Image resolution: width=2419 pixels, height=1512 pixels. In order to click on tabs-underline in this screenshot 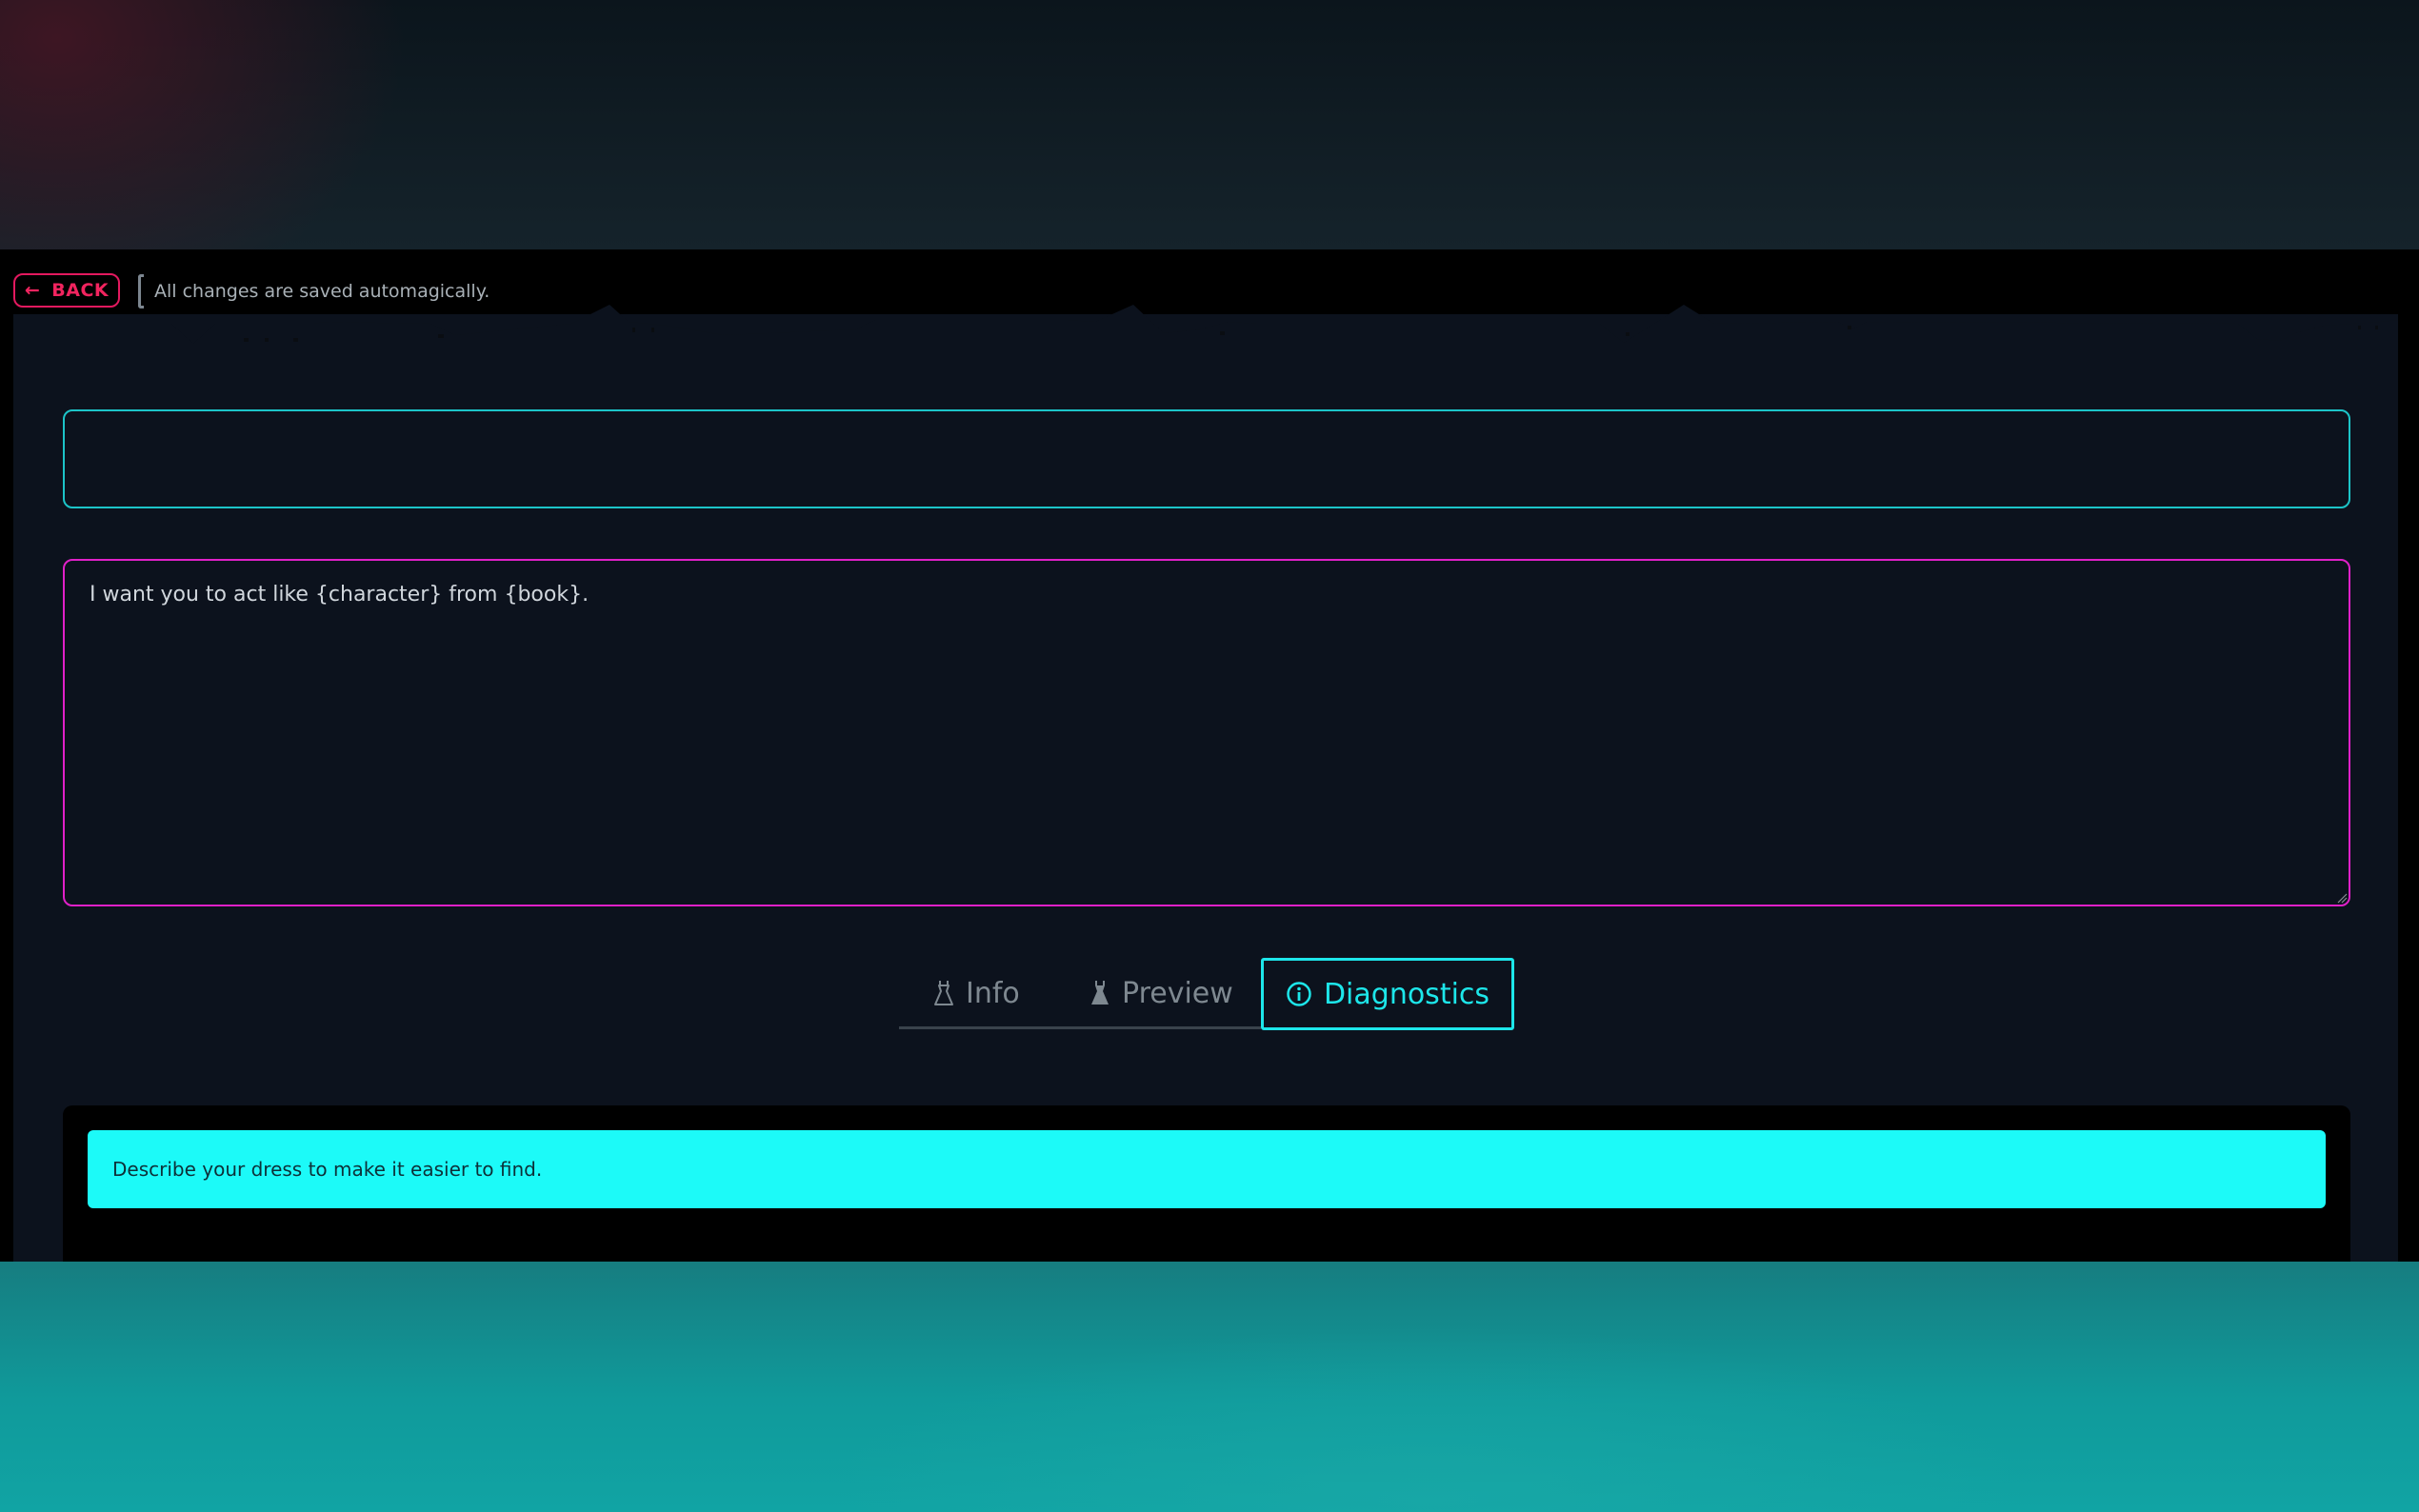, I will do `click(1080, 1027)`.